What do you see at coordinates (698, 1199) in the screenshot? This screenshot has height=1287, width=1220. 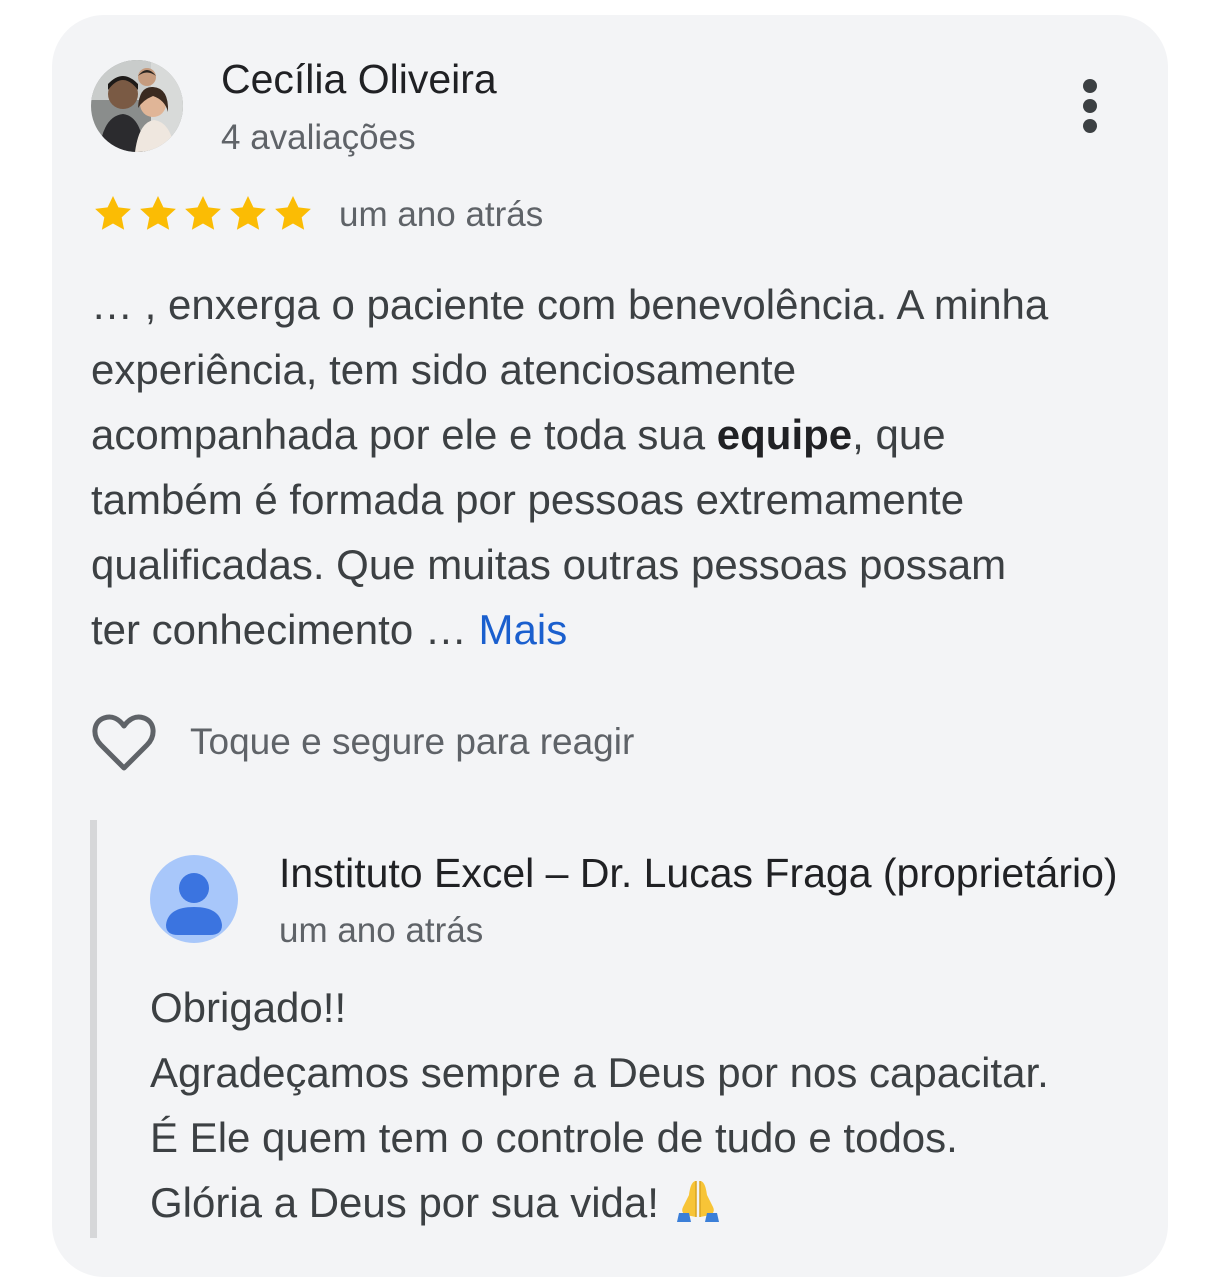 I see `folded-hands-emoji-icon` at bounding box center [698, 1199].